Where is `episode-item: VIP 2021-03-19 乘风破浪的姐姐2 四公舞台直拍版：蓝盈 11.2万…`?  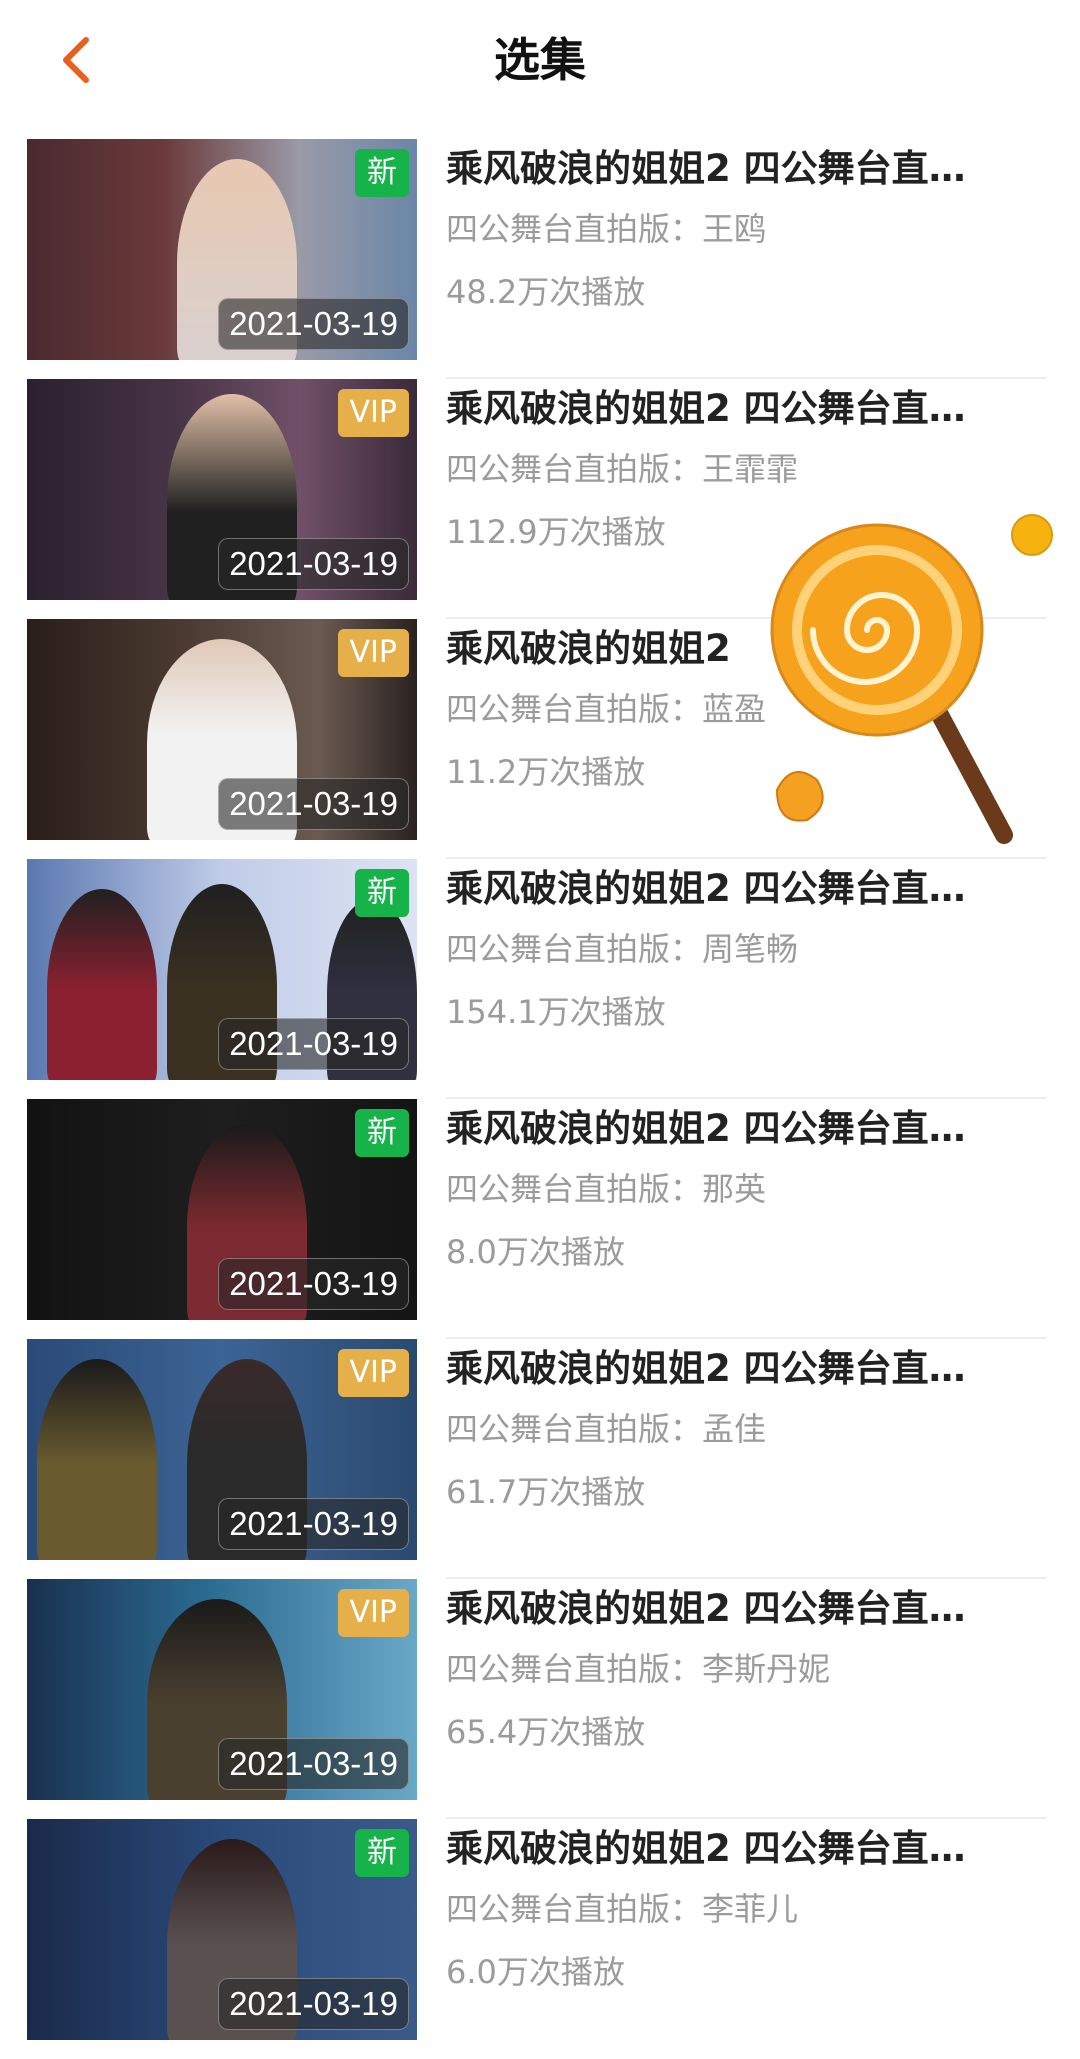 episode-item: VIP 2021-03-19 乘风破浪的姐姐2 四公舞台直拍版：蓝盈 11.2万… is located at coordinates (540, 739).